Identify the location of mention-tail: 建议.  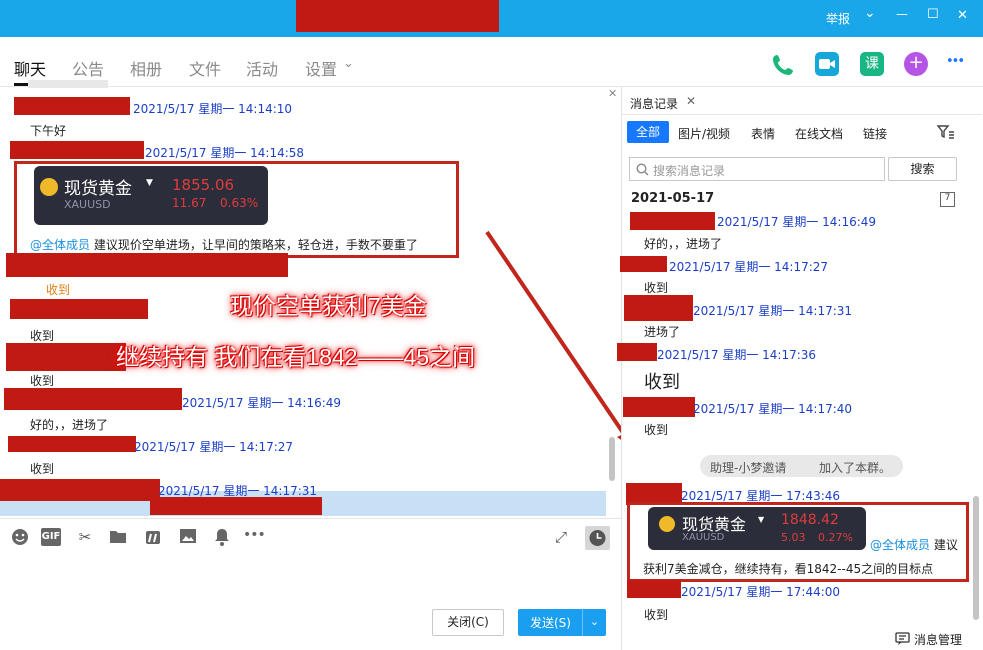
(944, 545).